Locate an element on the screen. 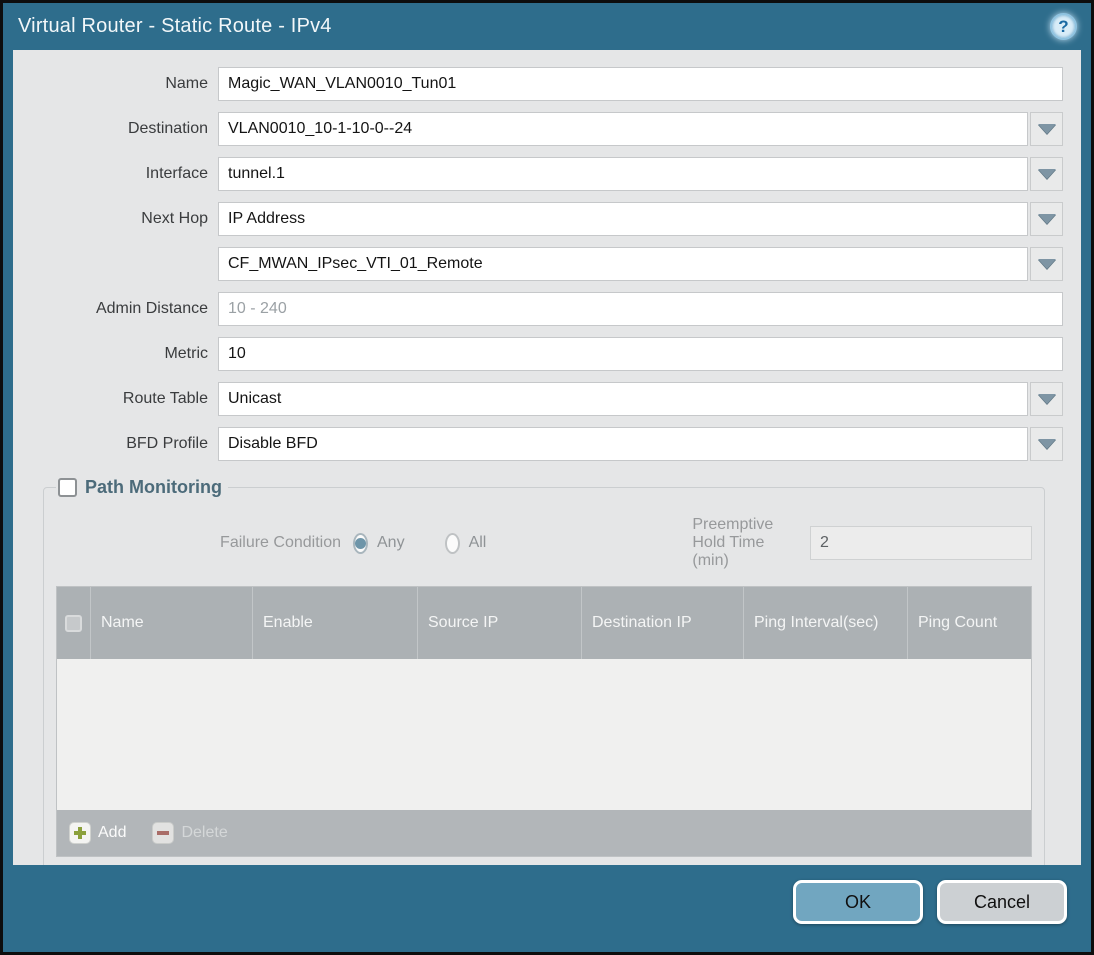 The width and height of the screenshot is (1094, 955). table-header-checkbox-cell is located at coordinates (73, 623).